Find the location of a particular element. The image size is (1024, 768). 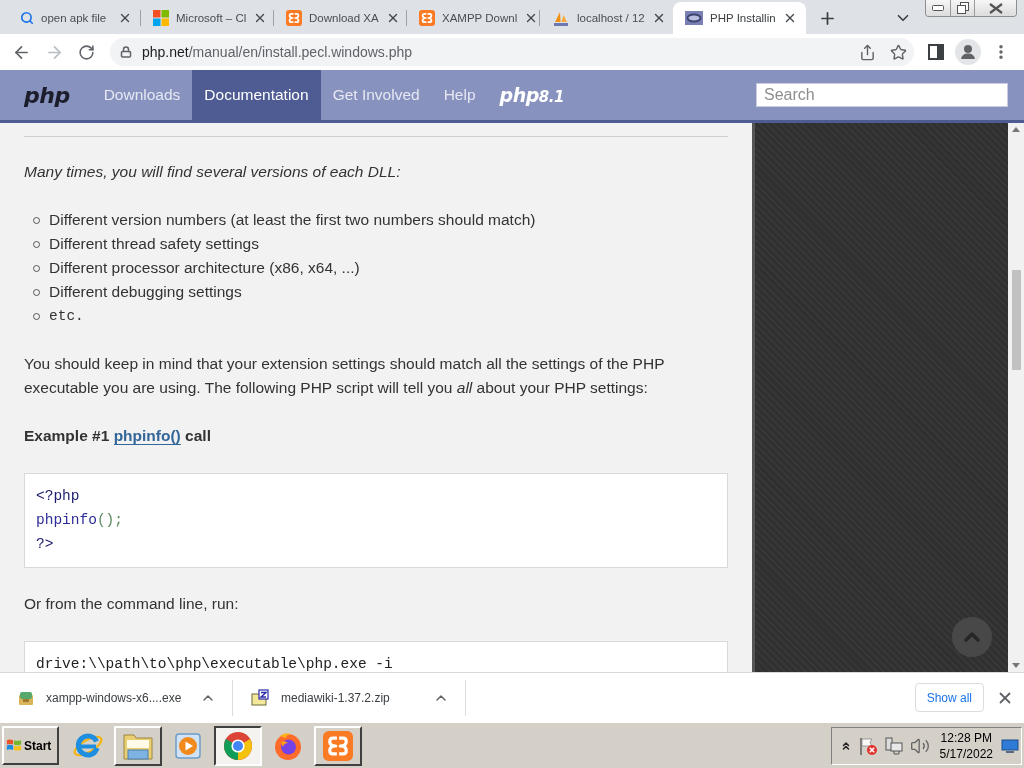

download-file-name: xampp-windows-x6....exe is located at coordinates (114, 697).